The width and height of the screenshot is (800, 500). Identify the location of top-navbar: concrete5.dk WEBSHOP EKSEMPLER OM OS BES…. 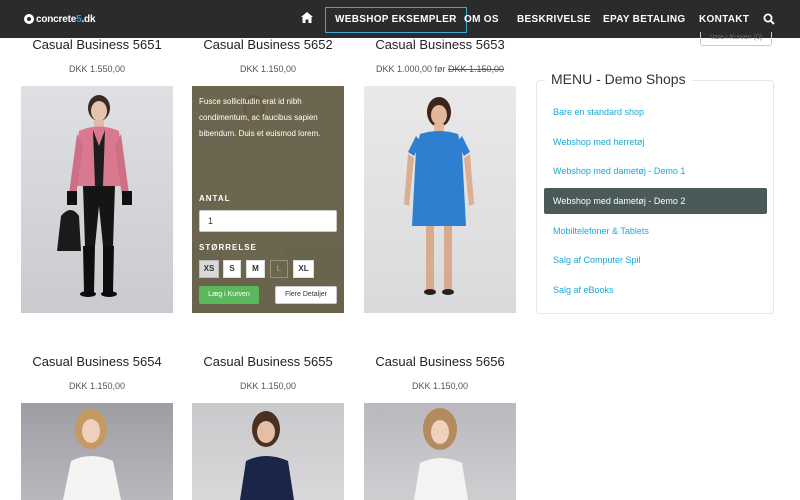
(400, 19).